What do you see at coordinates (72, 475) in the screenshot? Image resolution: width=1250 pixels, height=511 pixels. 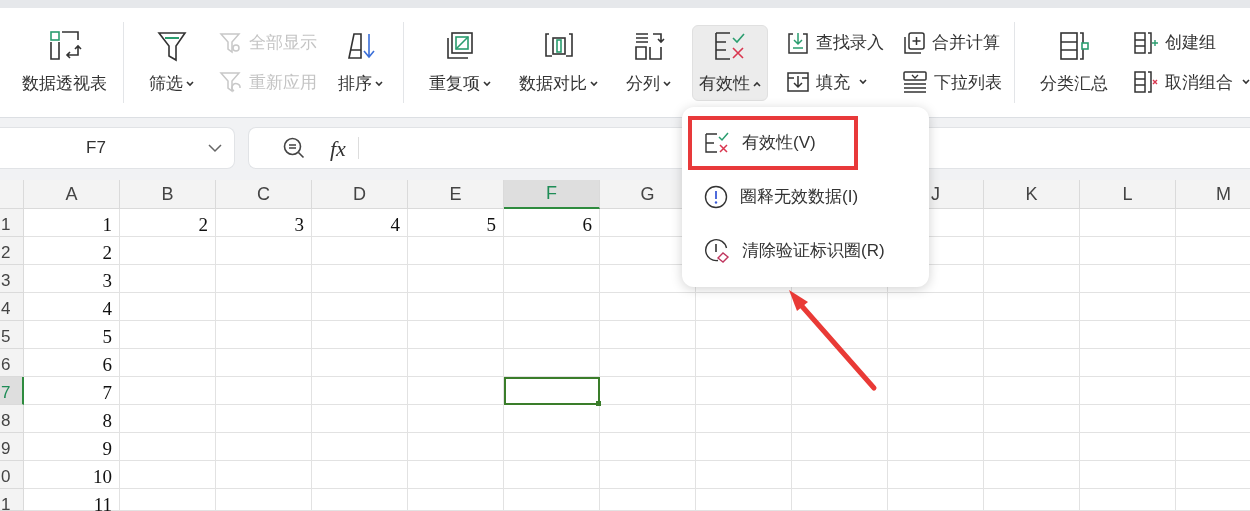 I see `table-cell: 10` at bounding box center [72, 475].